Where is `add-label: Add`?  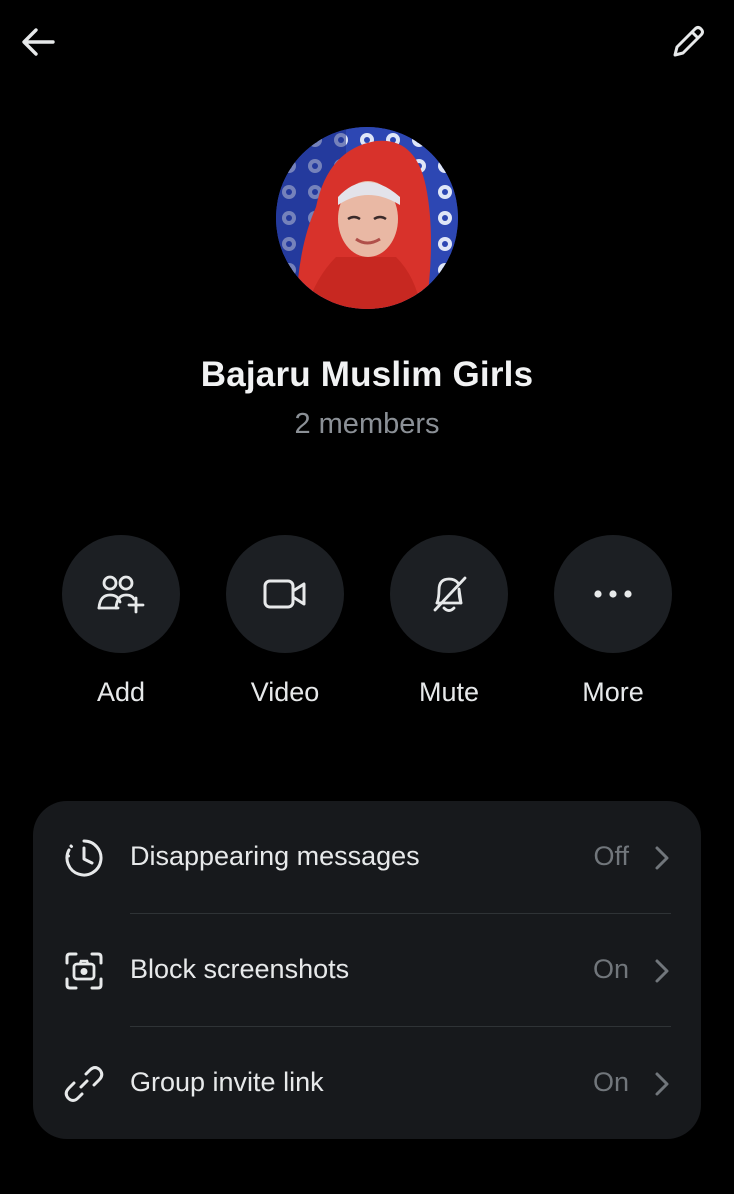
add-label: Add is located at coordinates (121, 692).